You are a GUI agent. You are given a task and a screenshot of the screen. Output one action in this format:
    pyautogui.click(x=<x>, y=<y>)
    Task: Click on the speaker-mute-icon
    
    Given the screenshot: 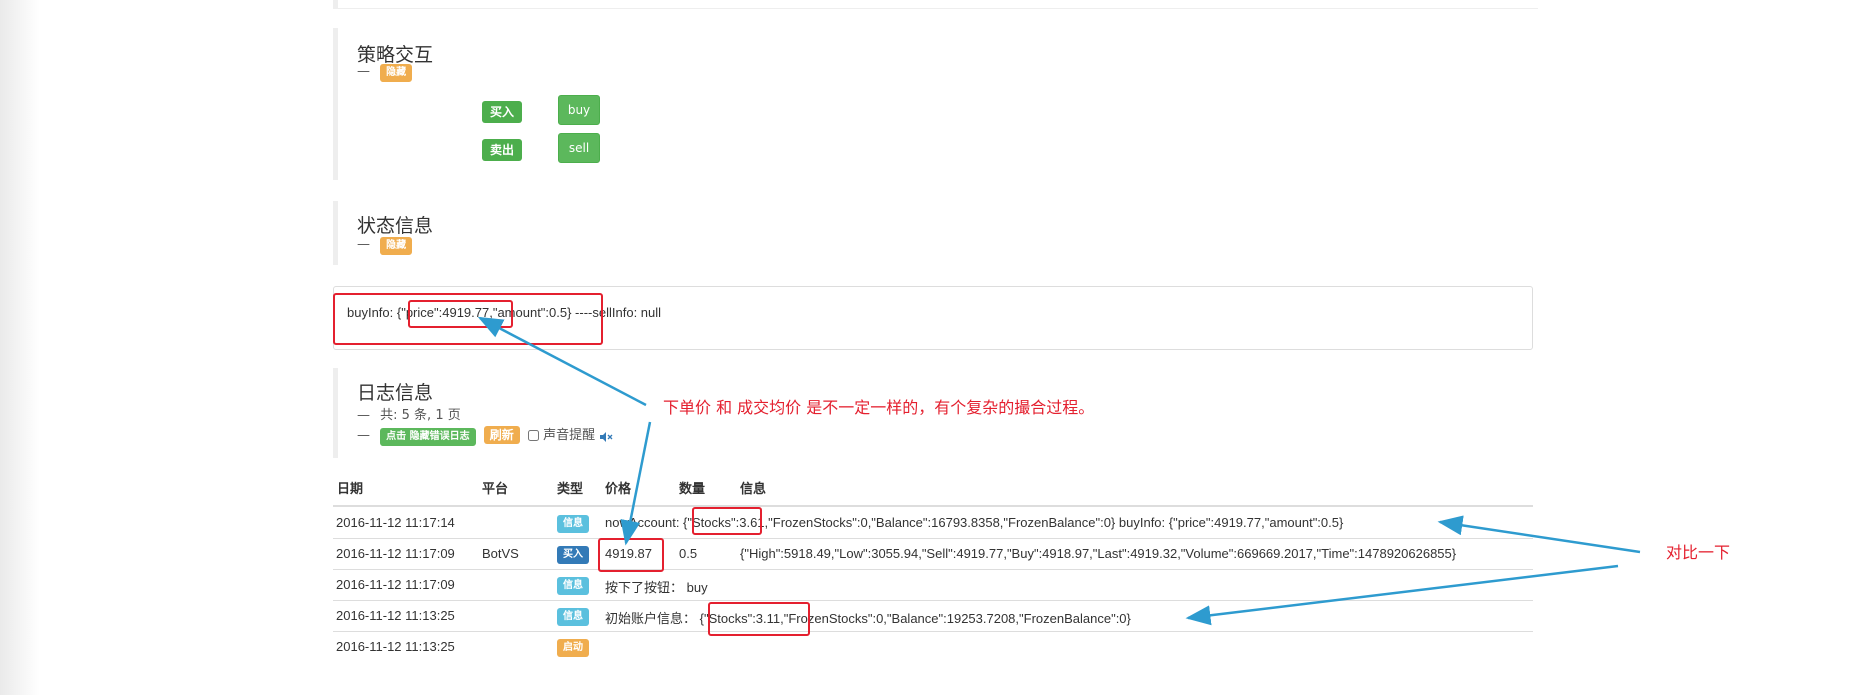 What is the action you would take?
    pyautogui.click(x=606, y=436)
    